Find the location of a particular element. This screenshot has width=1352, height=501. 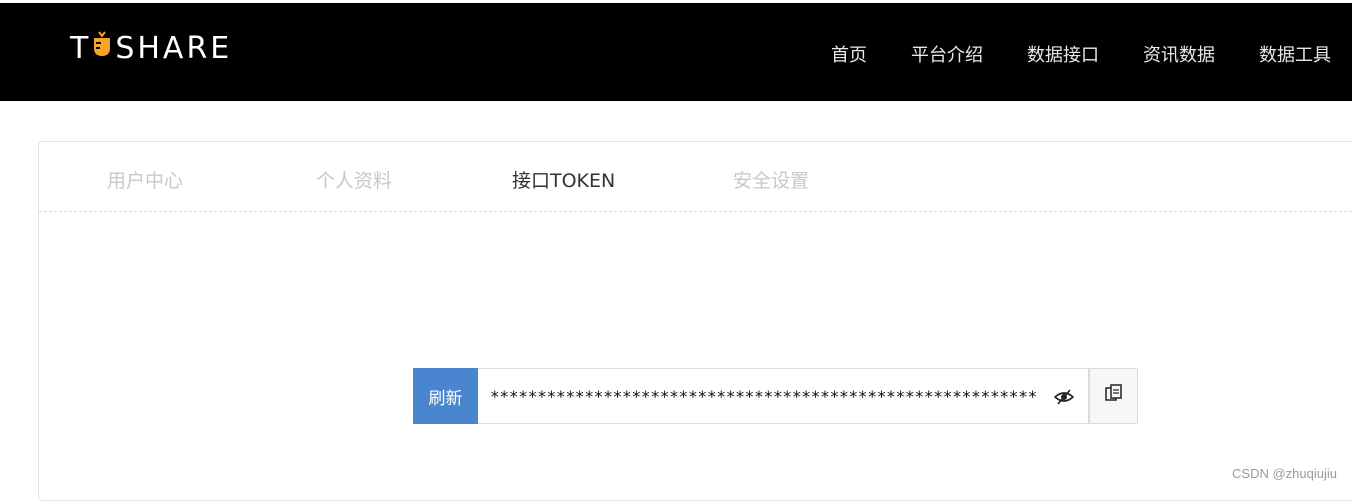

tab-user-center: 用户中心 is located at coordinates (145, 179).